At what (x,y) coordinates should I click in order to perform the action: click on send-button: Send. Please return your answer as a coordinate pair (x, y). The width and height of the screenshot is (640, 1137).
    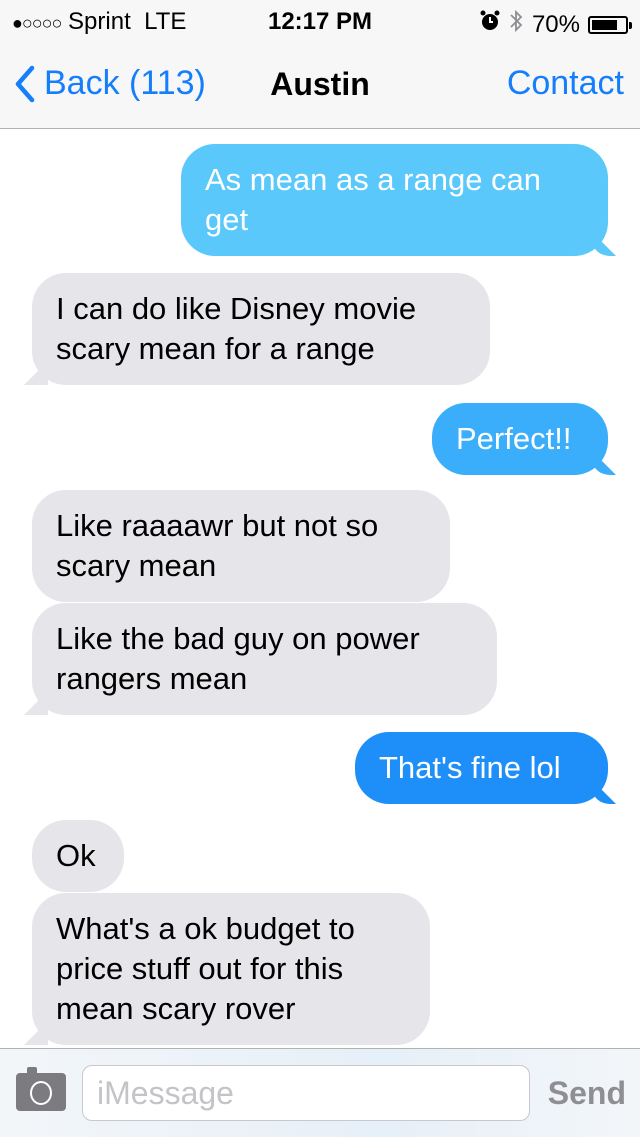
    Looking at the image, I should click on (587, 1093).